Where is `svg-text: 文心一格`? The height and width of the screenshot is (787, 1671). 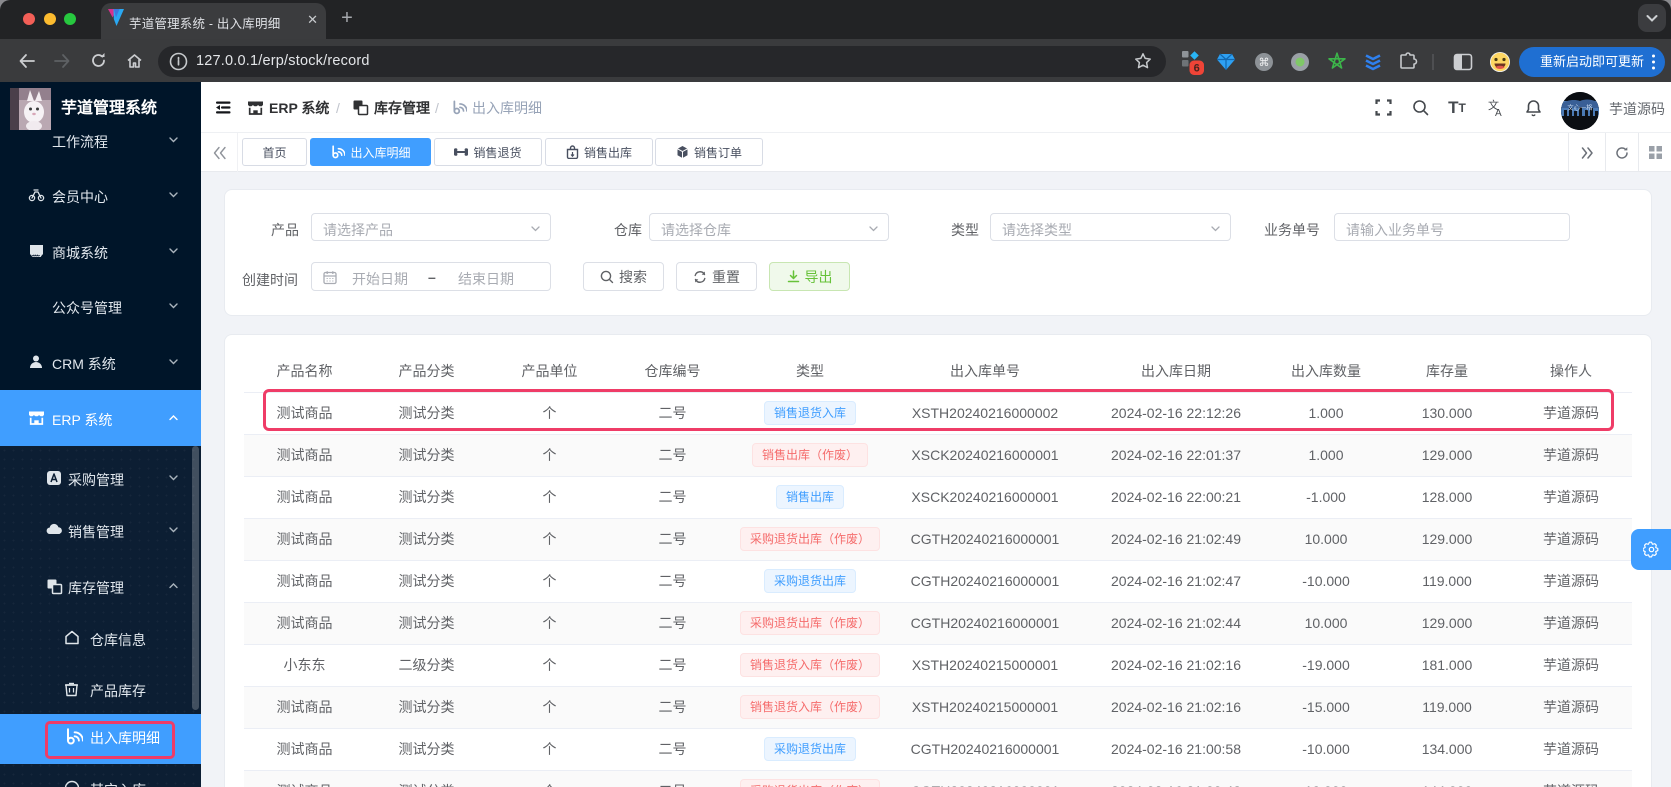
svg-text: 文心一格 is located at coordinates (1580, 107).